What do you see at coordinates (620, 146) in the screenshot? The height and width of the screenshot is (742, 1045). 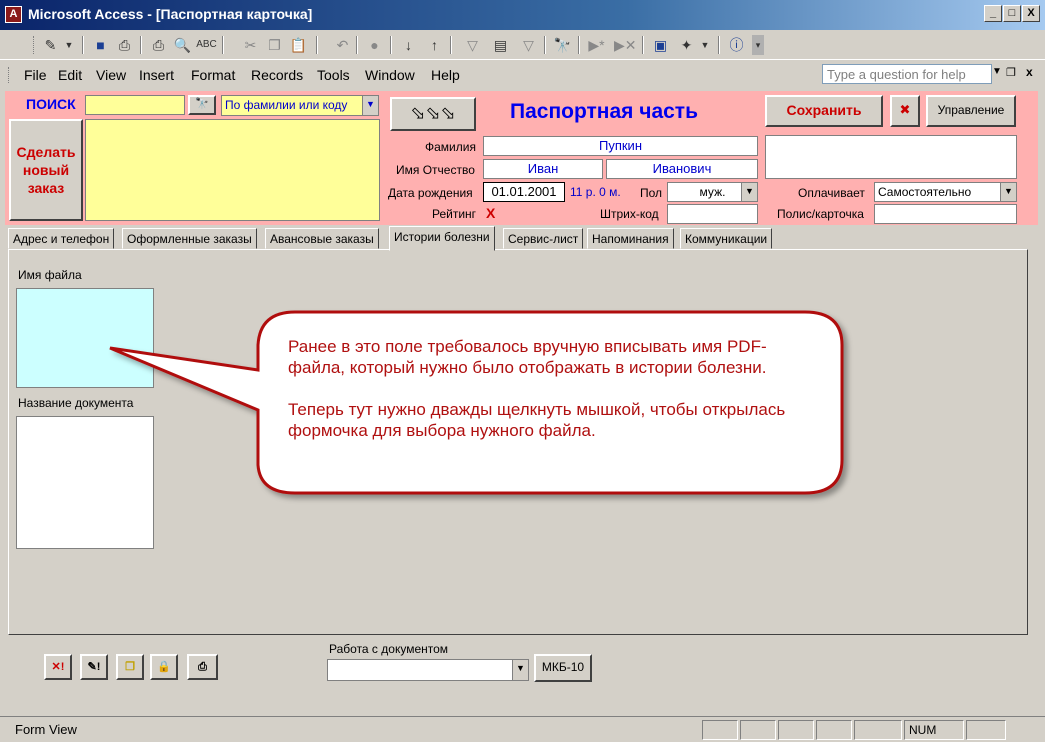 I see `surname-field: Пупкин` at bounding box center [620, 146].